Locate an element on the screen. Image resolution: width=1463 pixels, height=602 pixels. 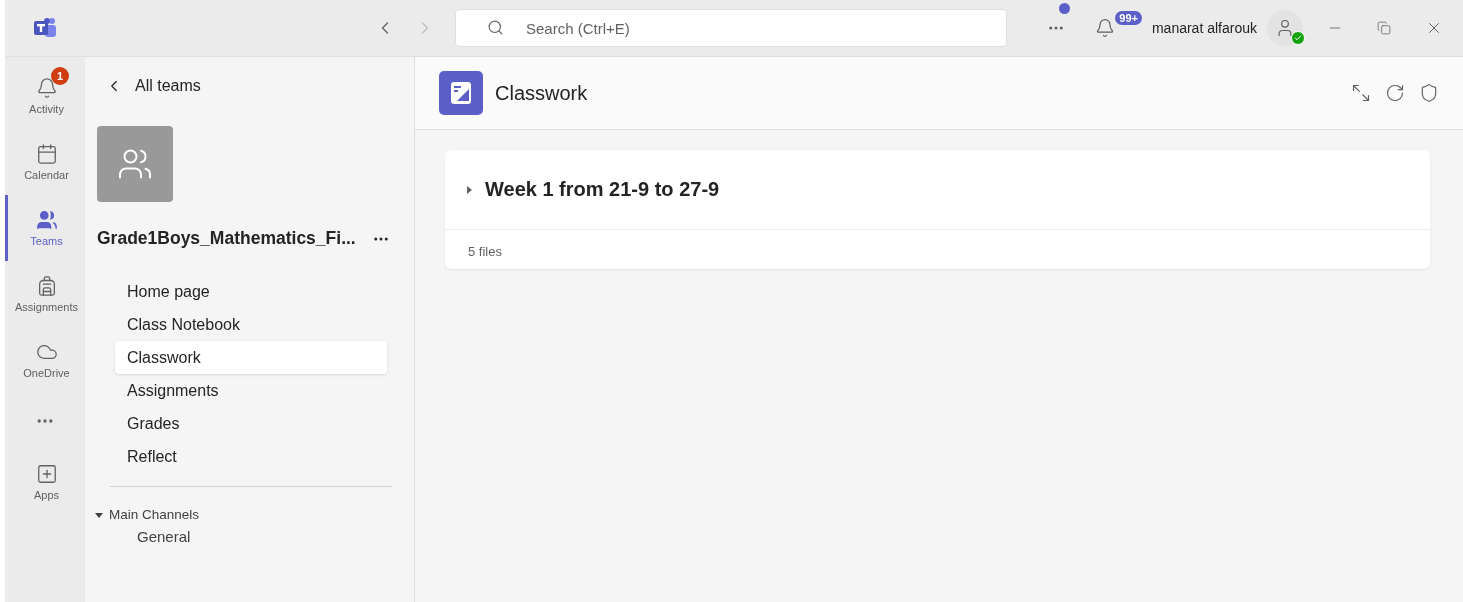
calendar-icon is located at coordinates (46, 154).